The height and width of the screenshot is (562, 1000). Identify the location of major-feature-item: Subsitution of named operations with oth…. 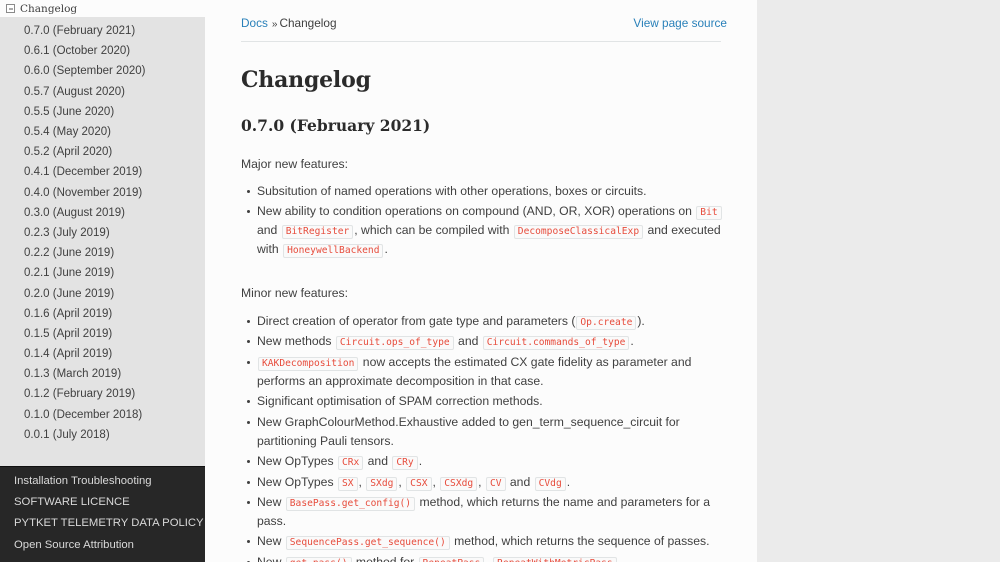
(487, 191).